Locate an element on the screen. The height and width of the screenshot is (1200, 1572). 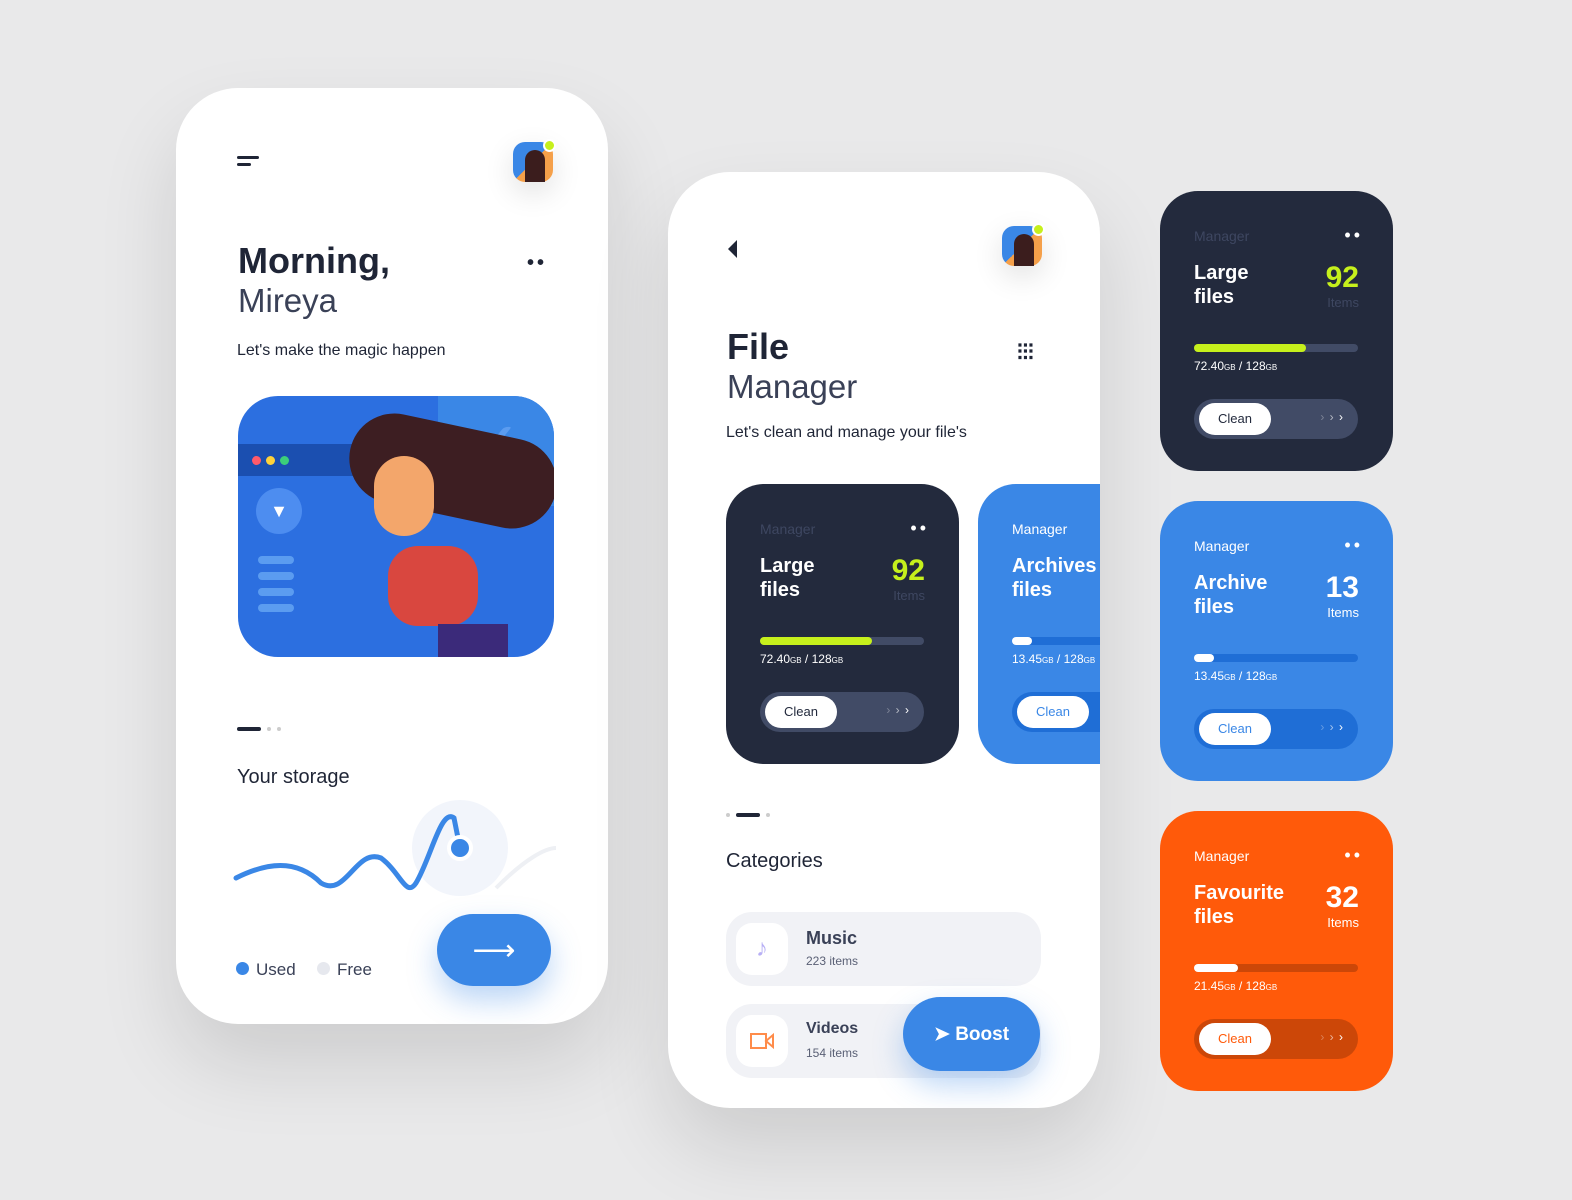
category-count: 223 items is located at coordinates (832, 961).